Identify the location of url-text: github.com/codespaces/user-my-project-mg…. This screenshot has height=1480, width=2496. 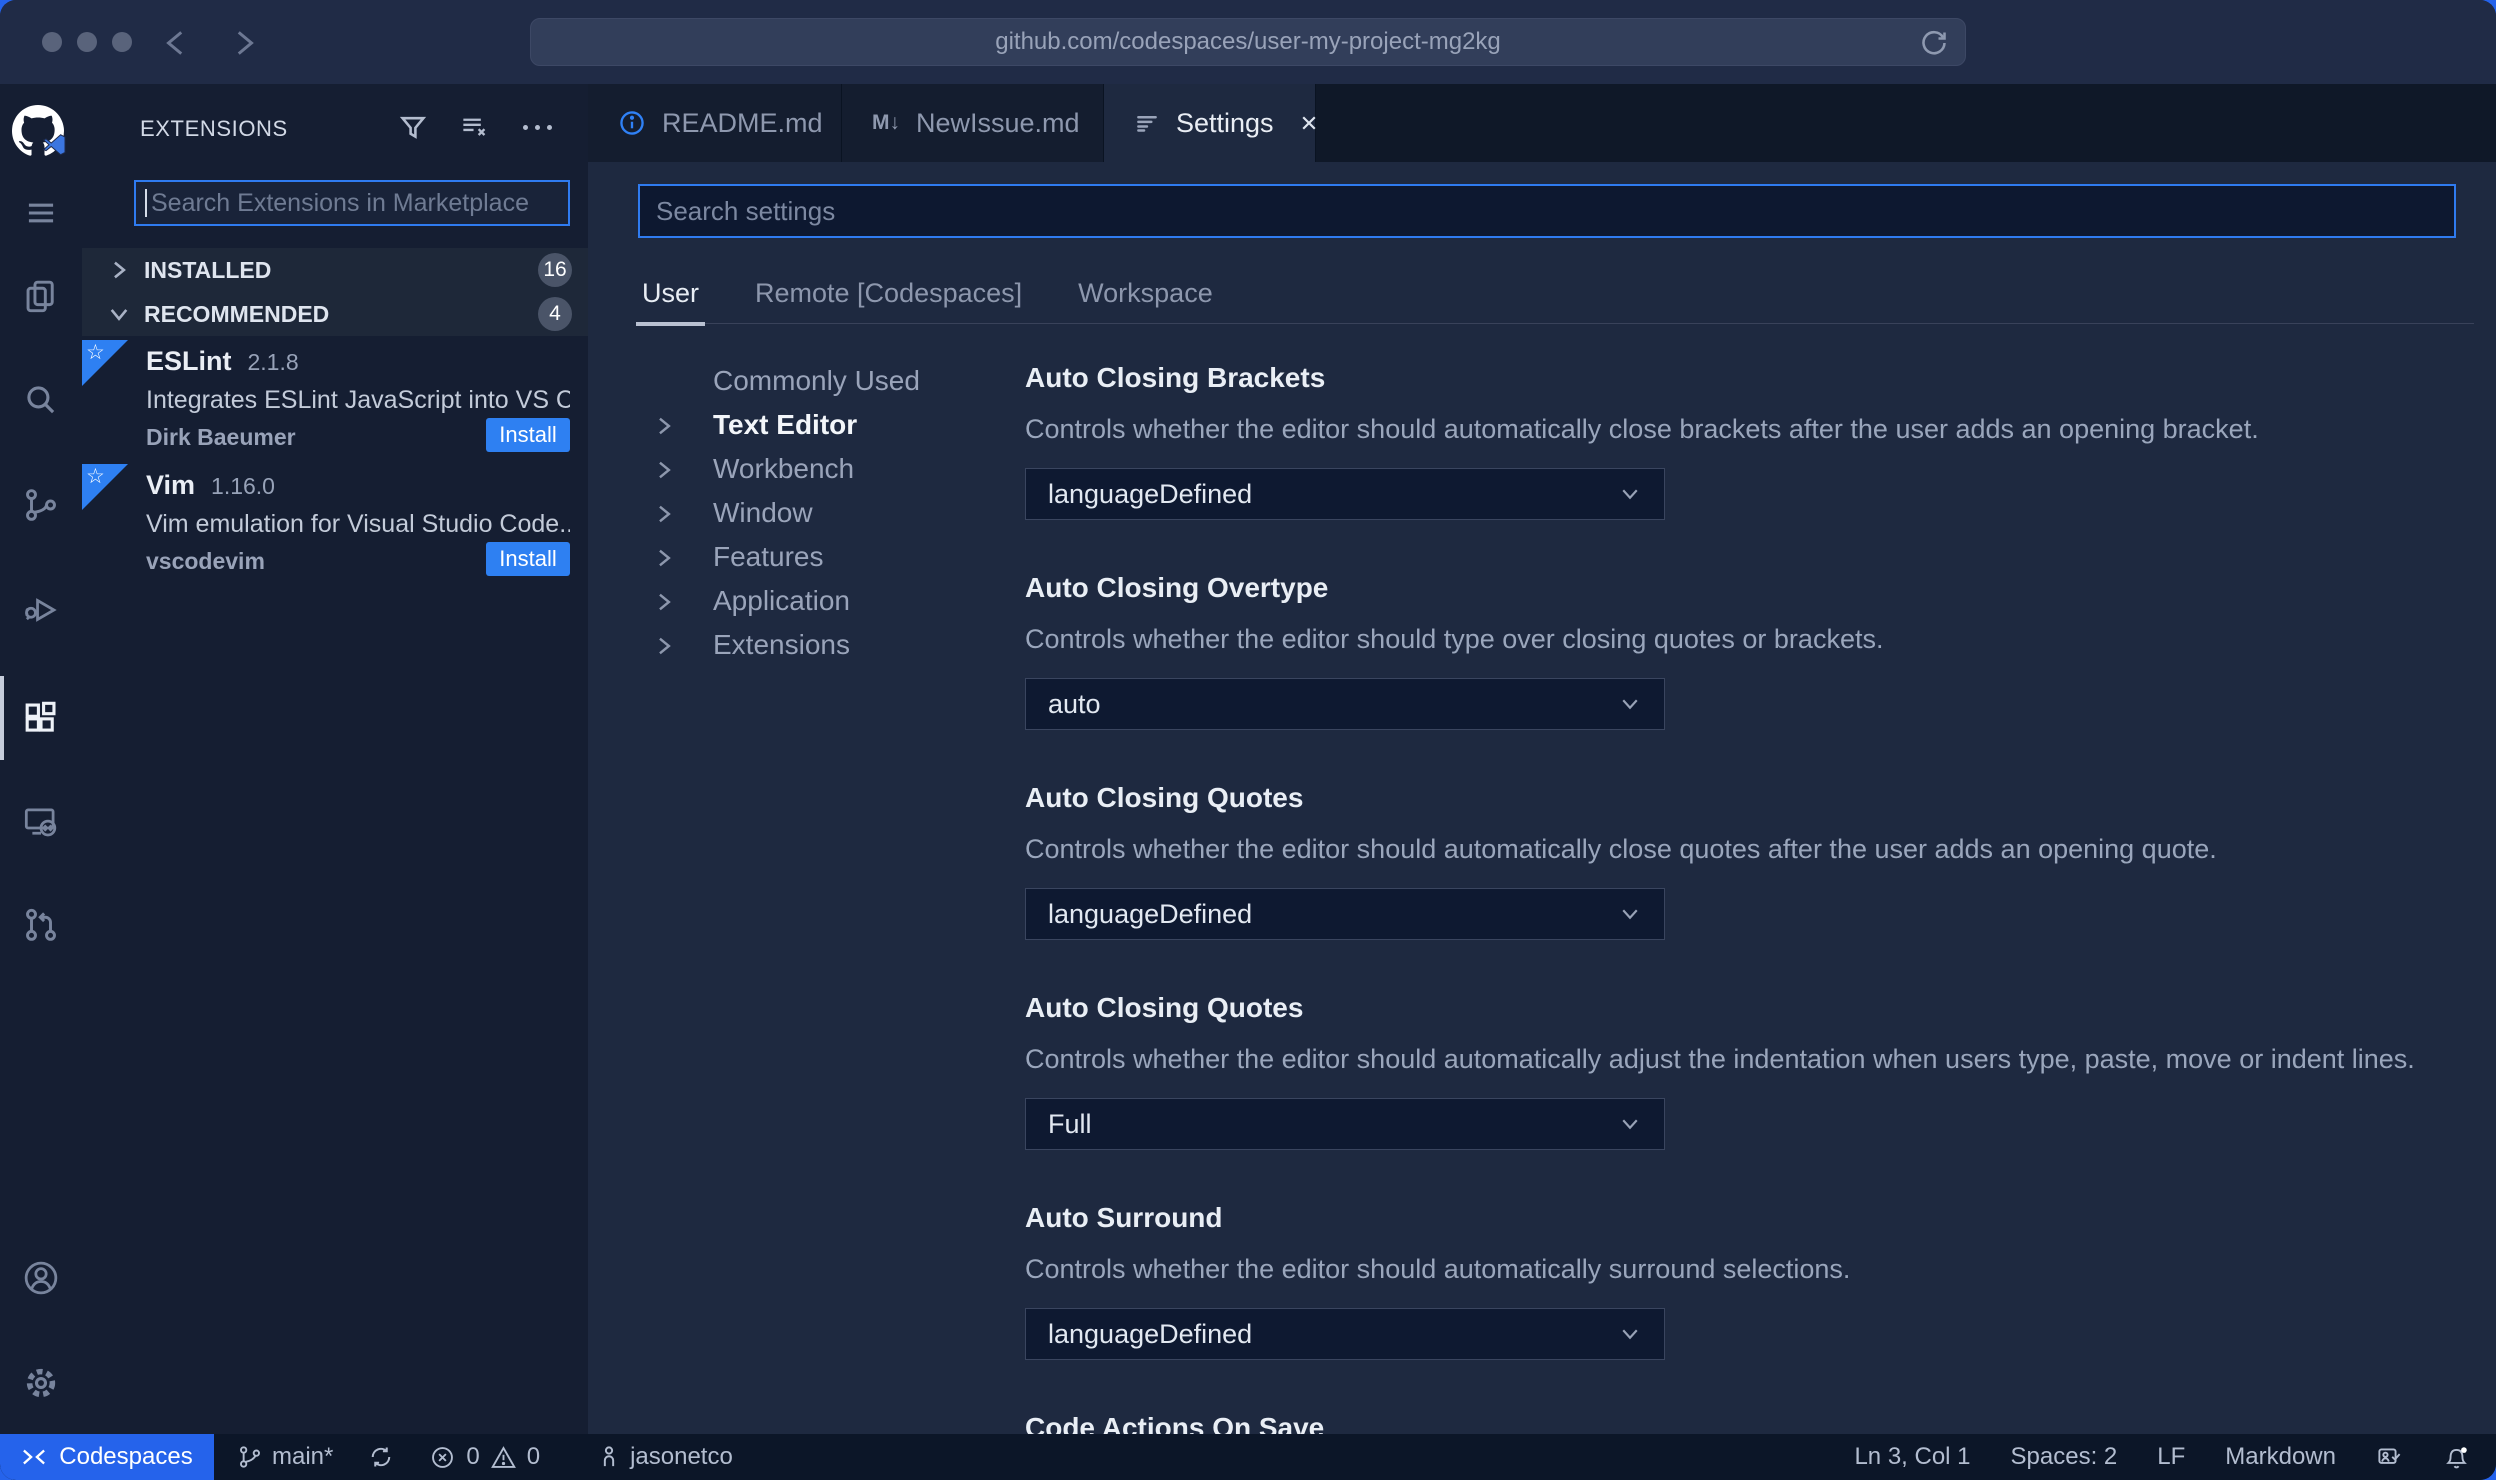
(1248, 41).